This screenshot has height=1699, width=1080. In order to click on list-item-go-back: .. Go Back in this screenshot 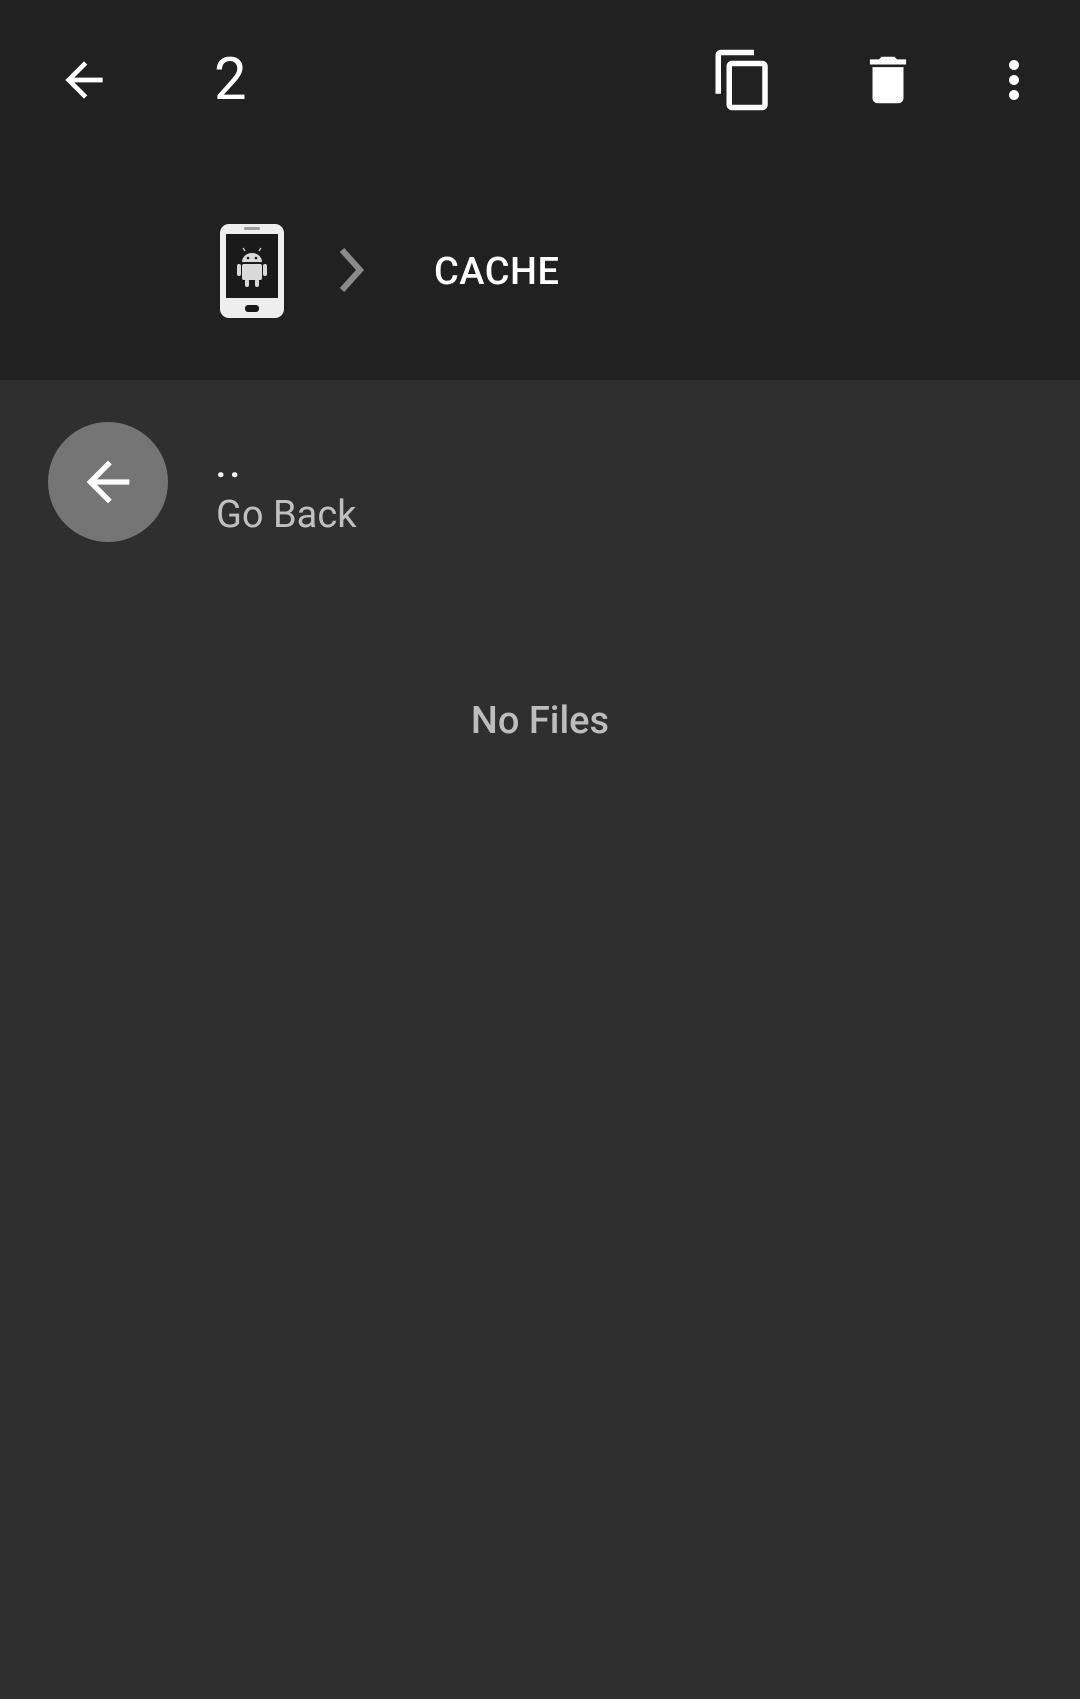, I will do `click(540, 480)`.